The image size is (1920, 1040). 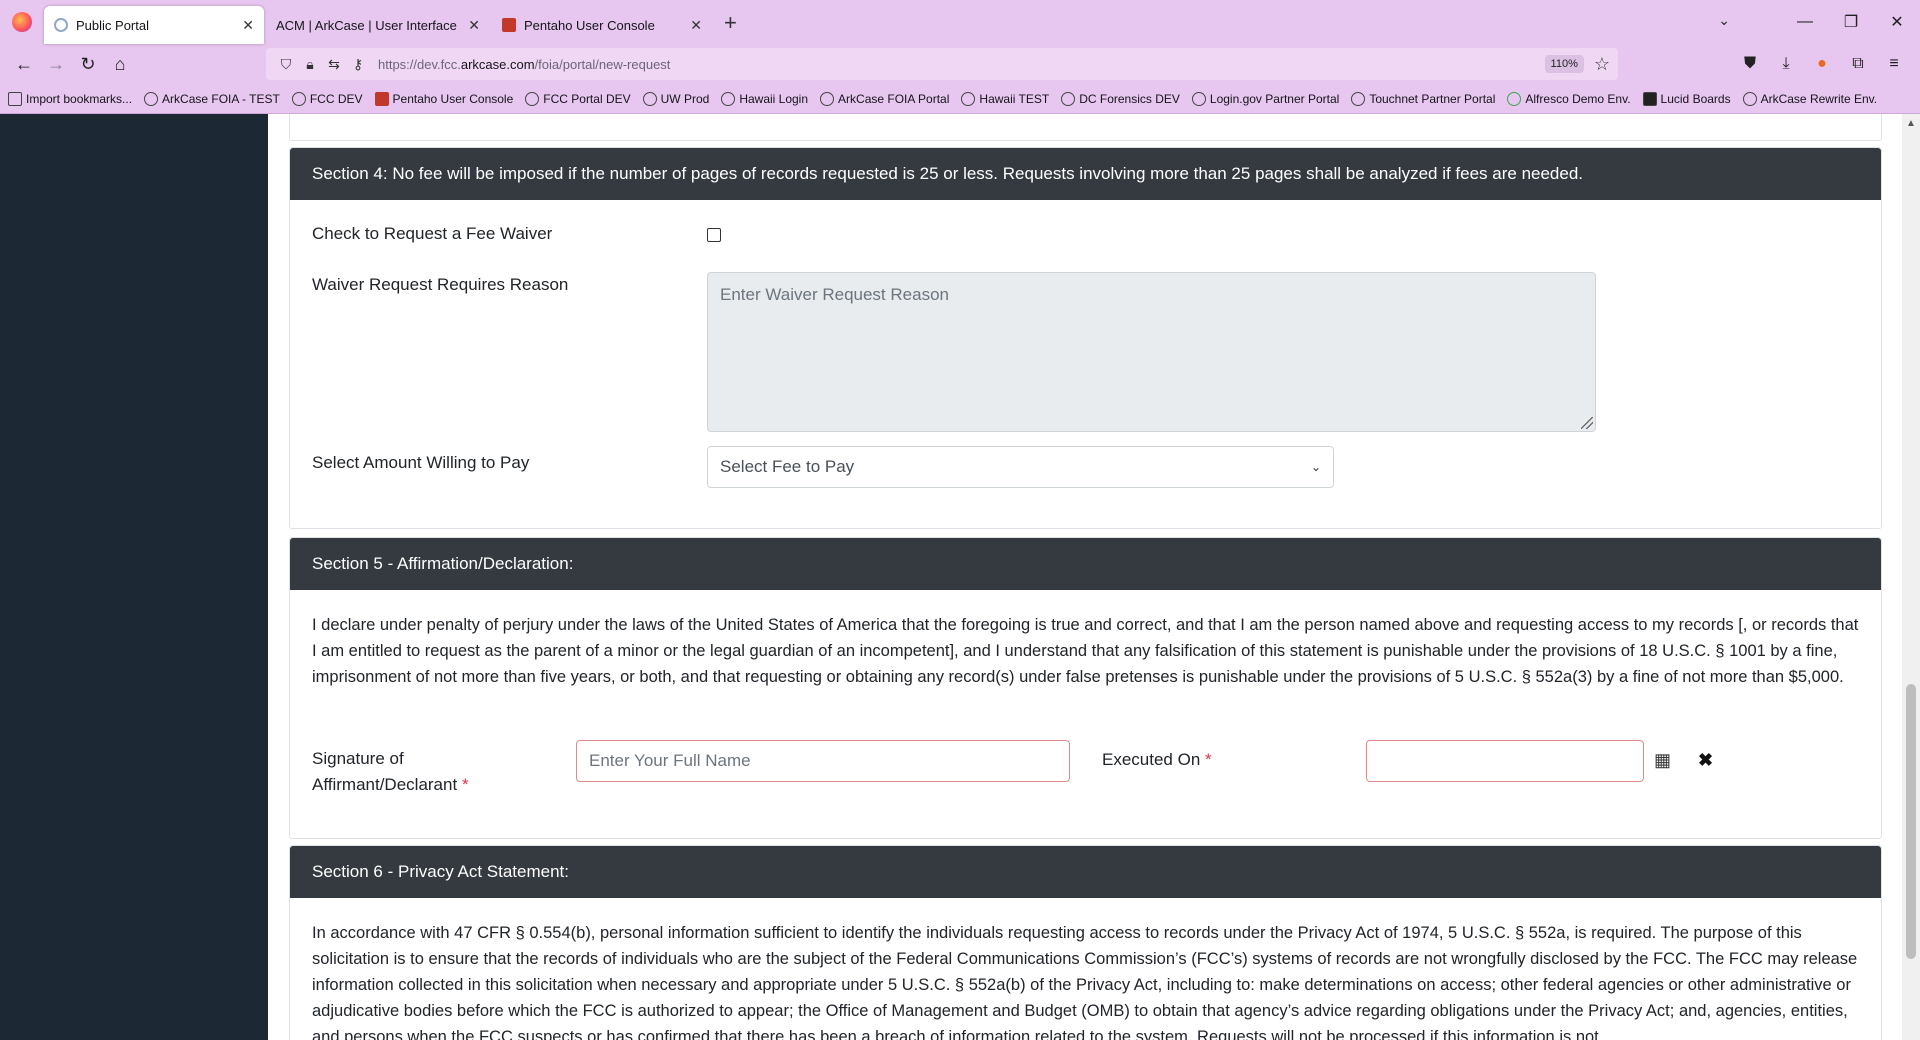 What do you see at coordinates (1858, 64) in the screenshot?
I see `extensions-icon: ⧉` at bounding box center [1858, 64].